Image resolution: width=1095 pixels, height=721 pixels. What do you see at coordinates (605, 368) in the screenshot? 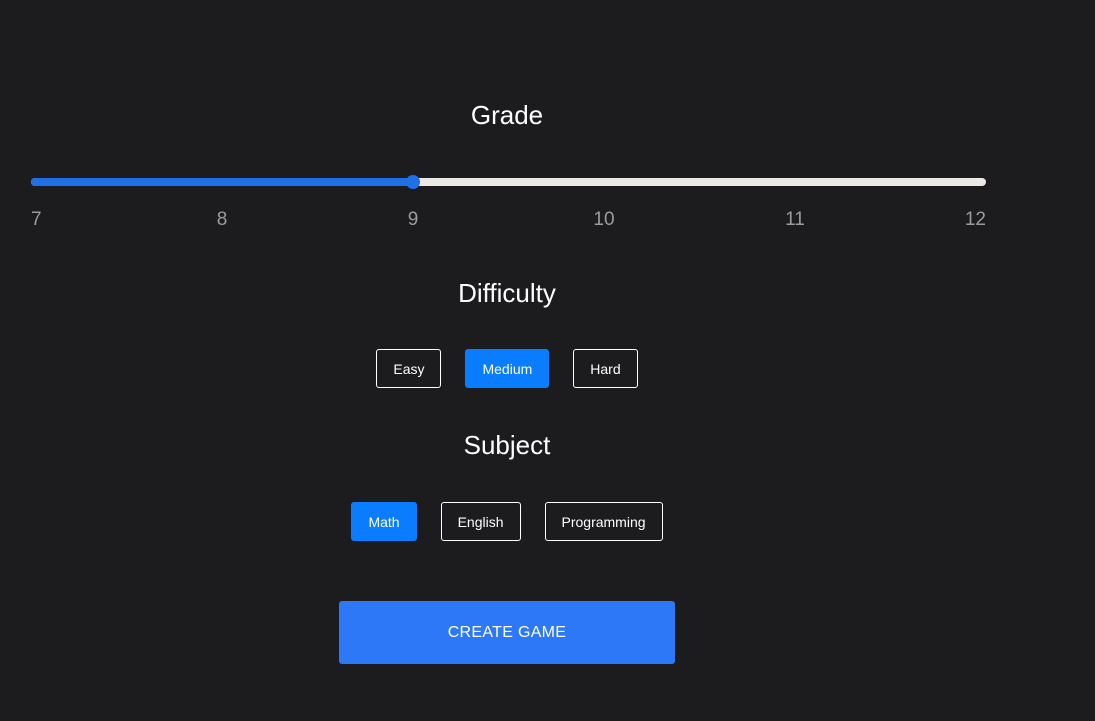
I see `difficulty-hard-button: Hard` at bounding box center [605, 368].